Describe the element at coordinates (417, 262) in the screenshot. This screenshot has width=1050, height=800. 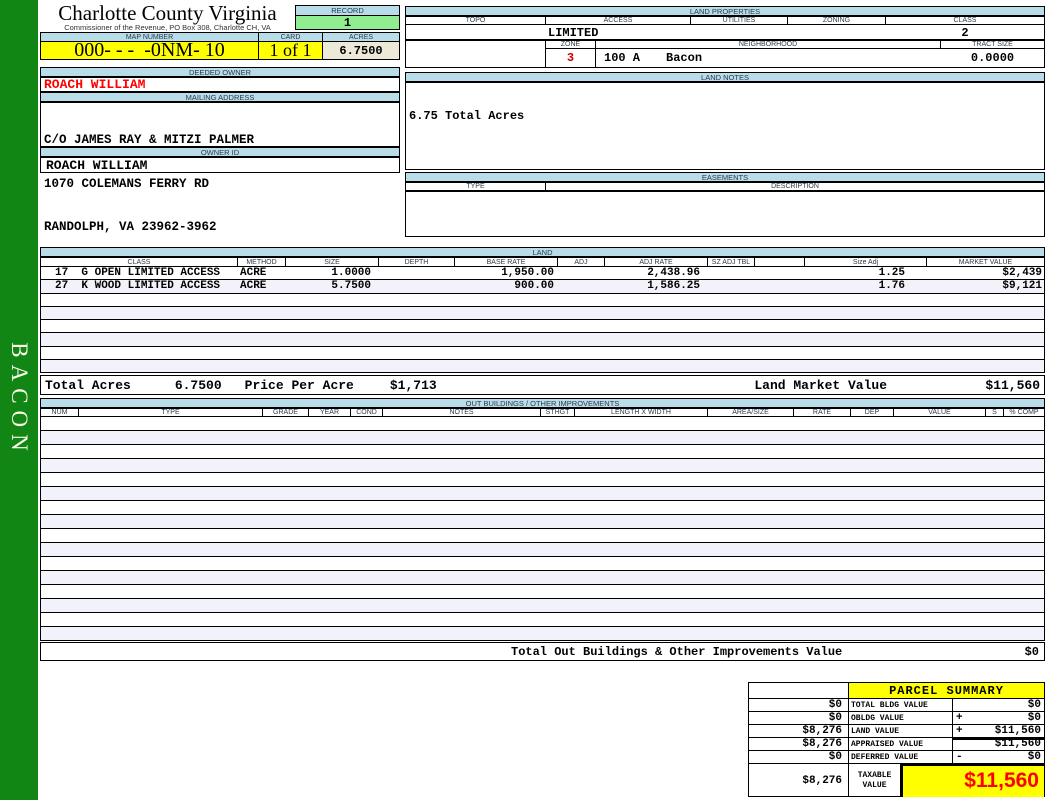
I see `land-col-depth: DEPTH` at that location.